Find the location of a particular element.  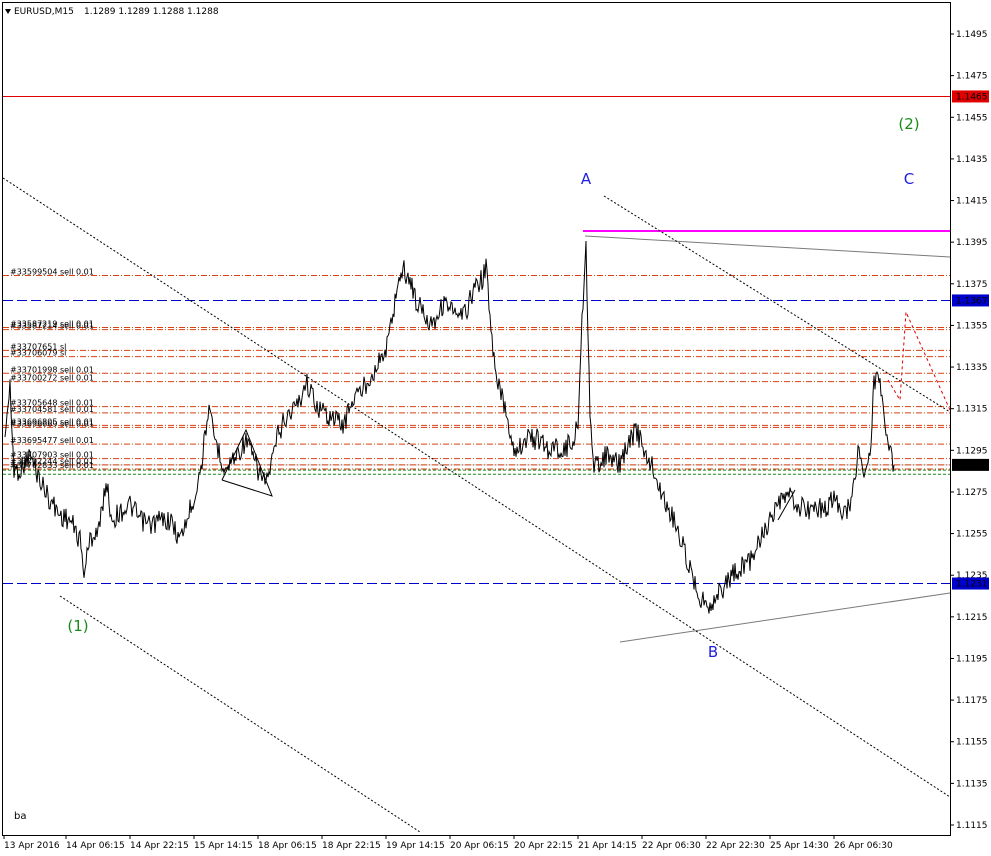

order-label: #33706079 sl is located at coordinates (38, 353).